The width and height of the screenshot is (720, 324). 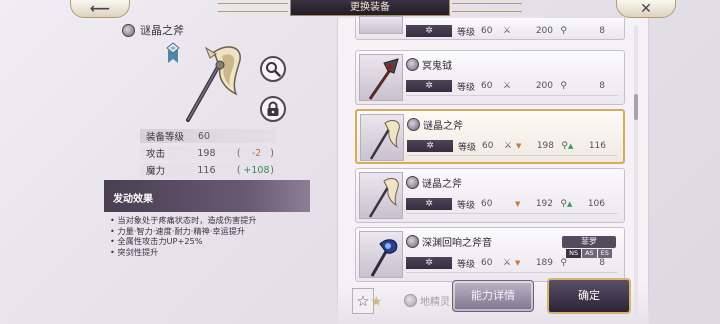 I want to click on page-title: 更换装备, so click(x=370, y=8).